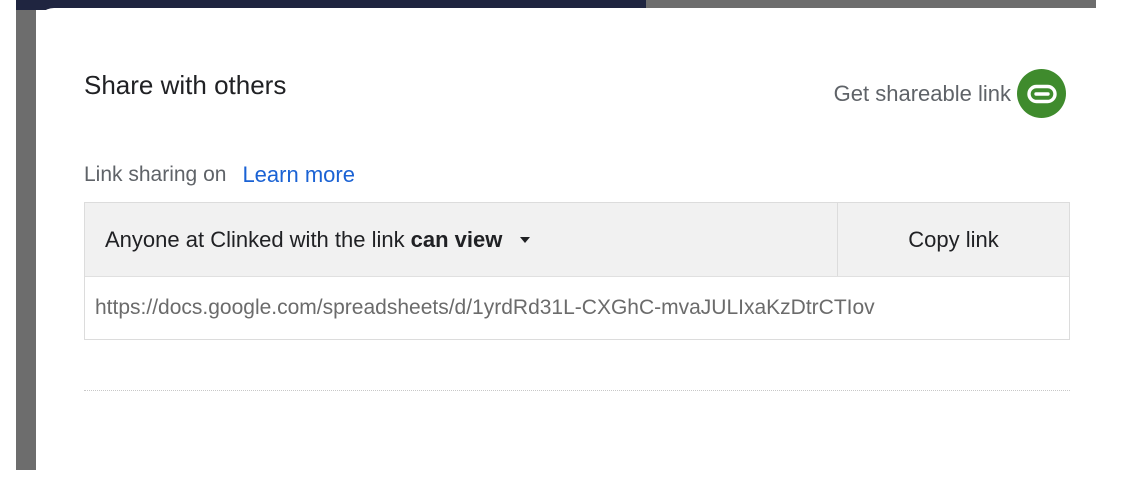 The width and height of the screenshot is (1132, 478). Describe the element at coordinates (922, 93) in the screenshot. I see `get-shareable-link-label: Get shareable link` at that location.